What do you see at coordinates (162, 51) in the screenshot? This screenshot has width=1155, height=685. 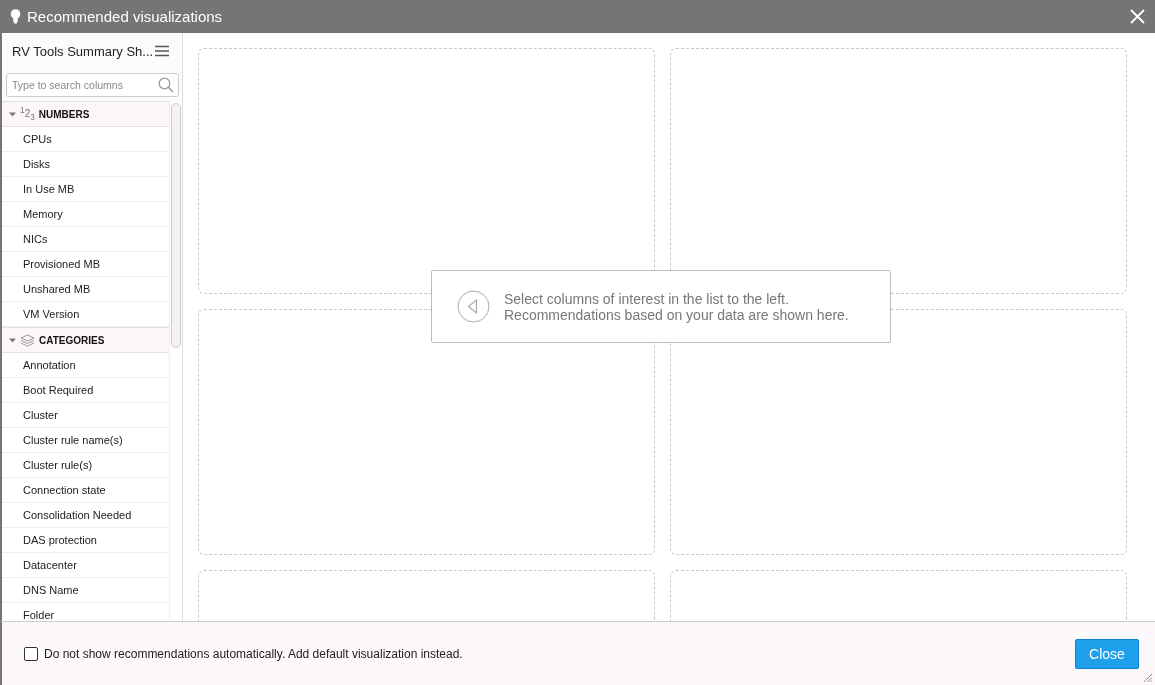 I see `menu-icon` at bounding box center [162, 51].